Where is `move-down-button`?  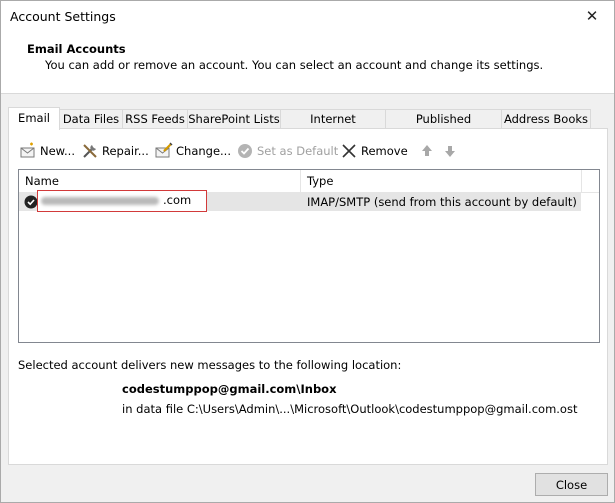 move-down-button is located at coordinates (451, 151).